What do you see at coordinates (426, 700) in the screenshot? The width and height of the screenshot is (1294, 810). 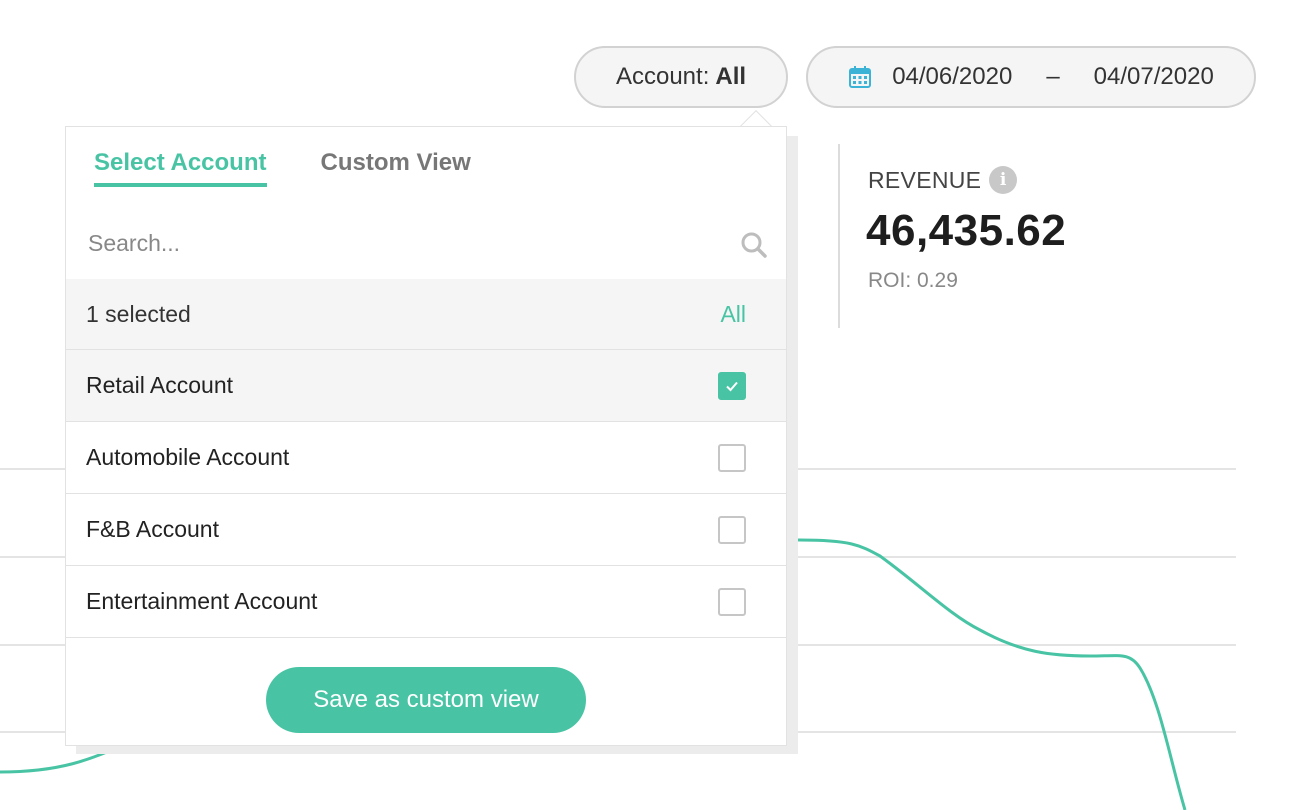 I see `save-custom-view-button: Save as custom view` at bounding box center [426, 700].